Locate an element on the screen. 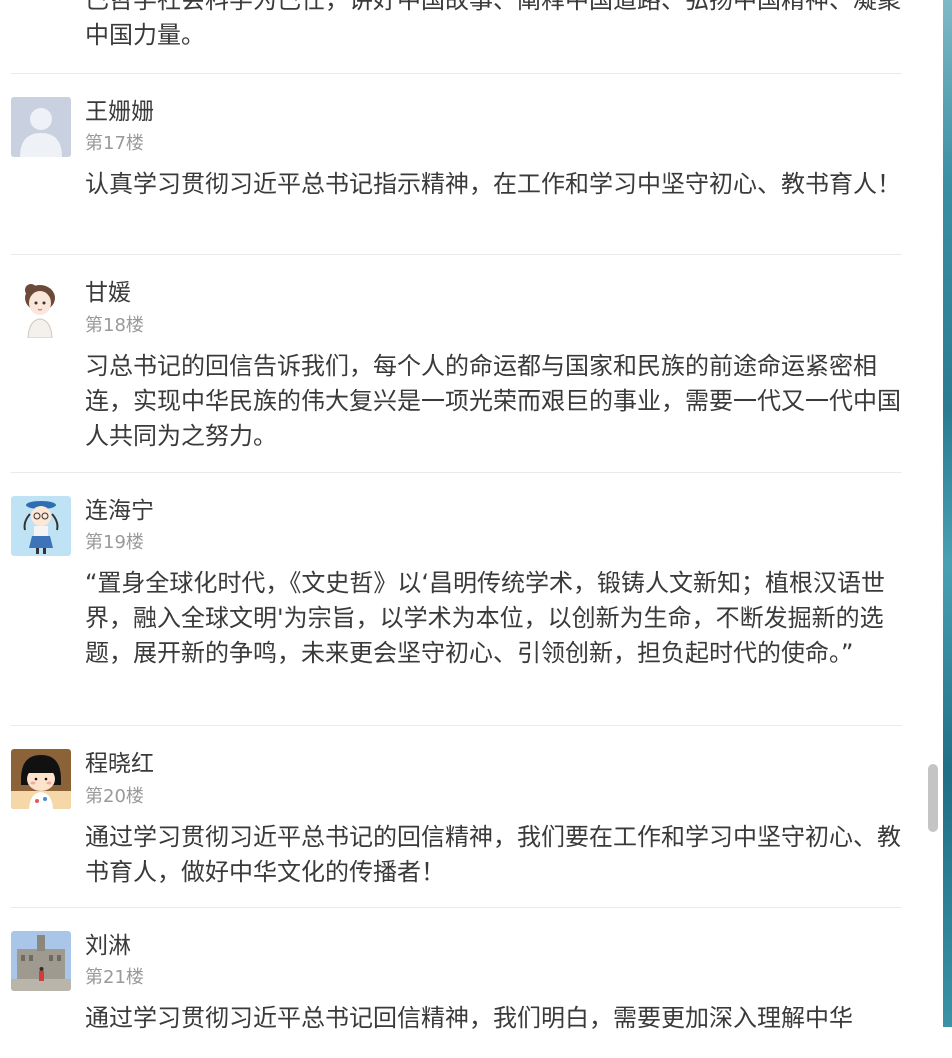  user-name: 程晓红 is located at coordinates (119, 764).